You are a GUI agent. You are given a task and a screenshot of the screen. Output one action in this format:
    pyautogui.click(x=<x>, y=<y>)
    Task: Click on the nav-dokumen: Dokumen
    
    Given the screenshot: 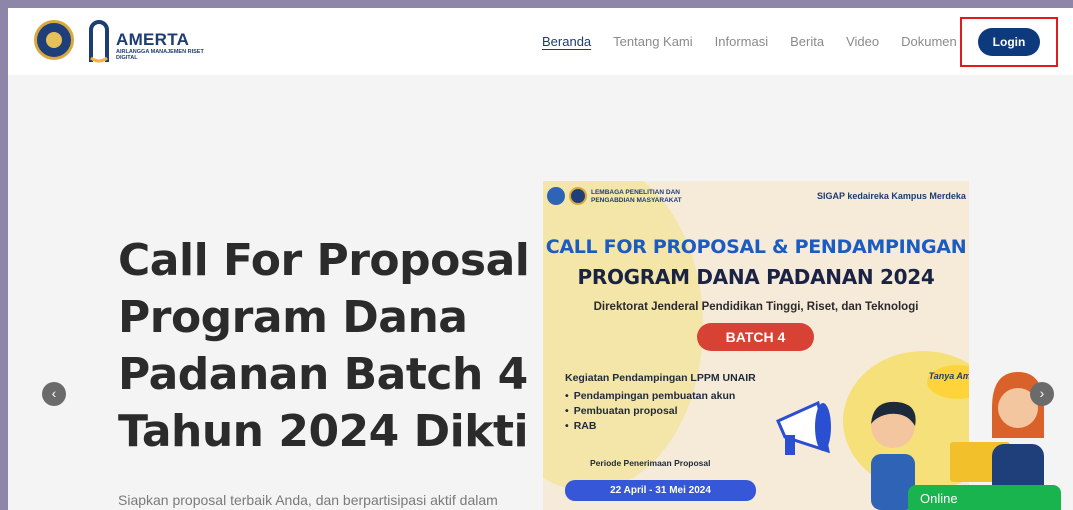 What is the action you would take?
    pyautogui.click(x=929, y=41)
    